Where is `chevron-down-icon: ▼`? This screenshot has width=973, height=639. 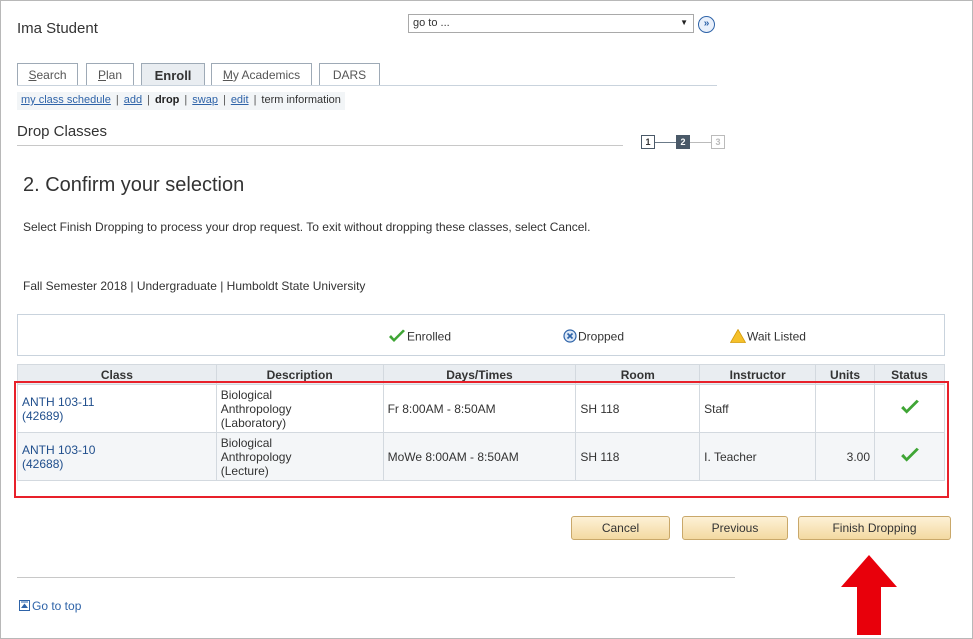 chevron-down-icon: ▼ is located at coordinates (684, 22).